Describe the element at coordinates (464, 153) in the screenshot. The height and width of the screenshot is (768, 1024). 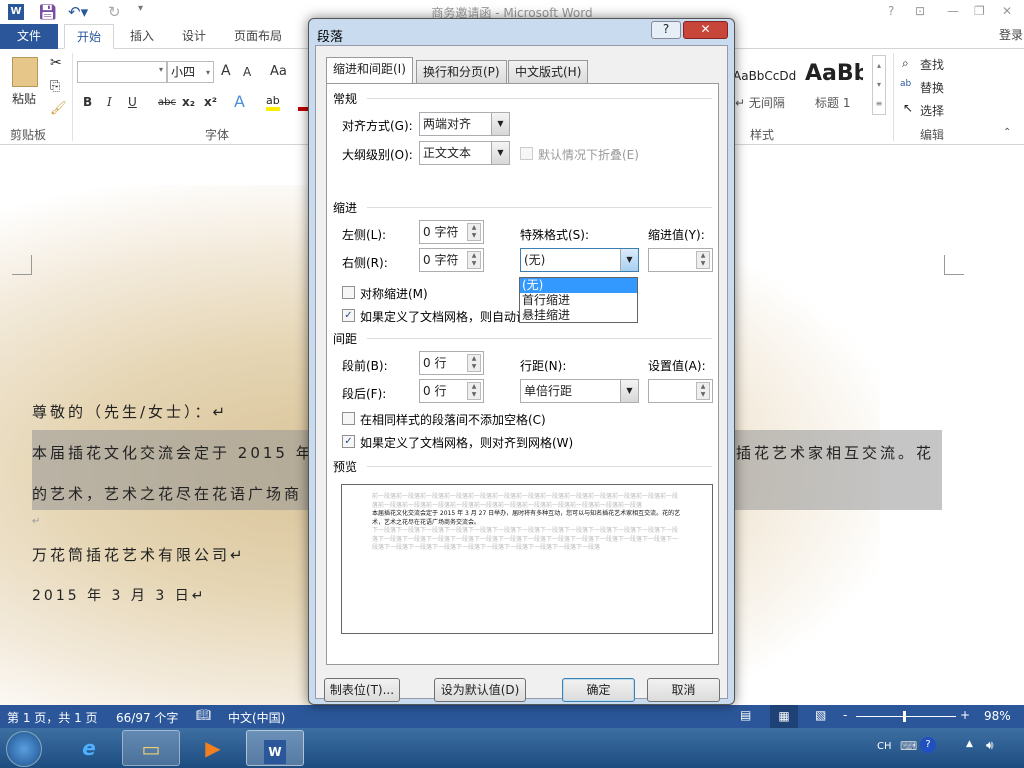
I see `outline-level-select: 正文文本 ▼` at that location.